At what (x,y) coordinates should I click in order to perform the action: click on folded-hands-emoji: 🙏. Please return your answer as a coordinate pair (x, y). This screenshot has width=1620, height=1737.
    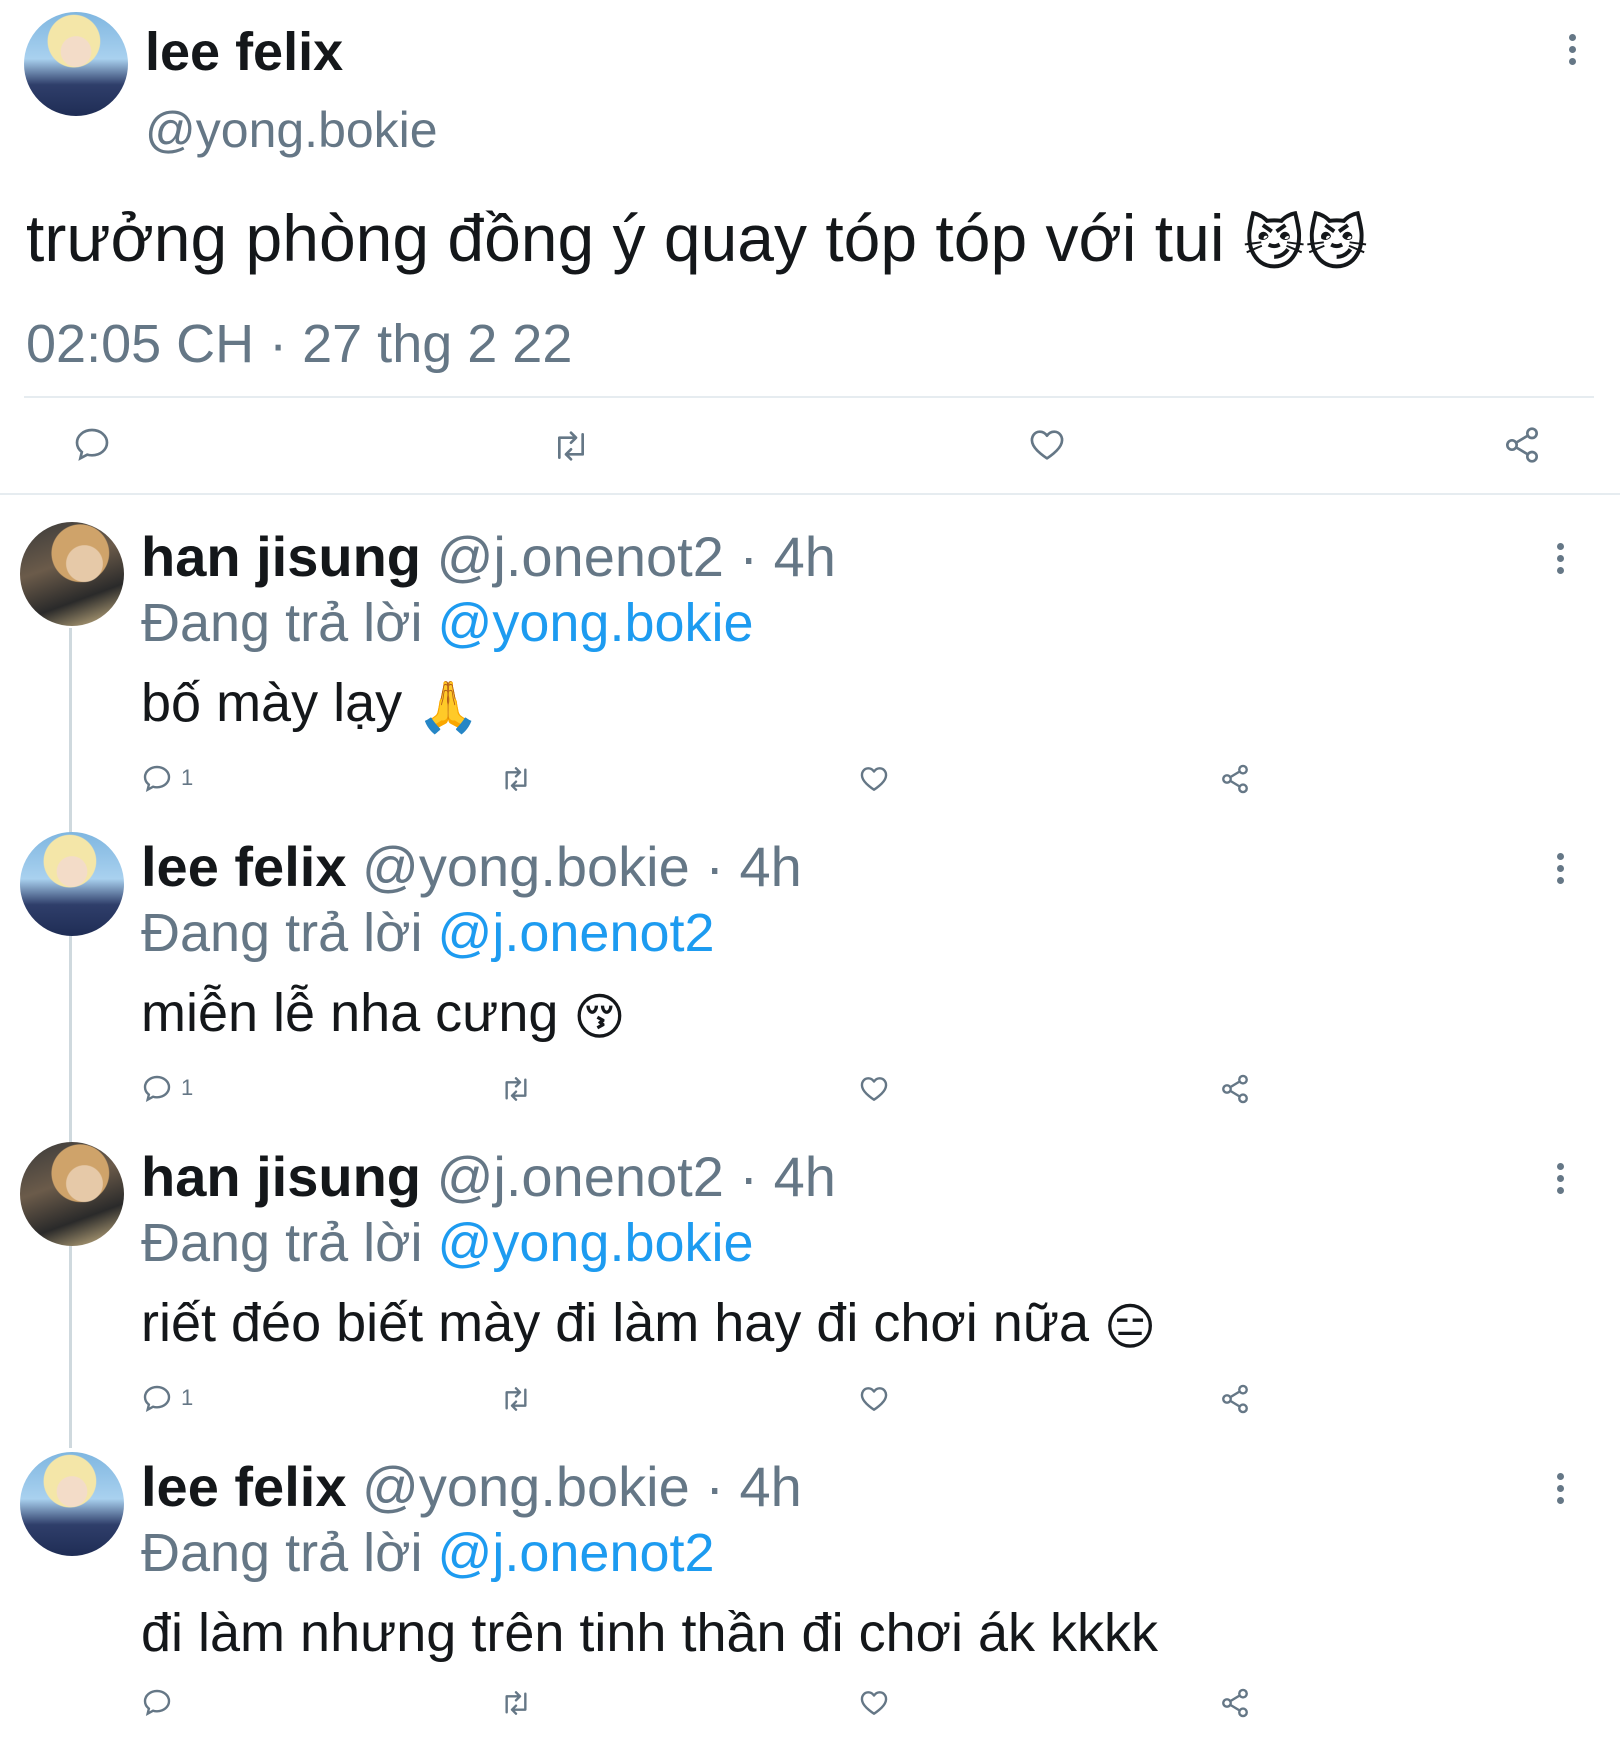
    Looking at the image, I should click on (448, 706).